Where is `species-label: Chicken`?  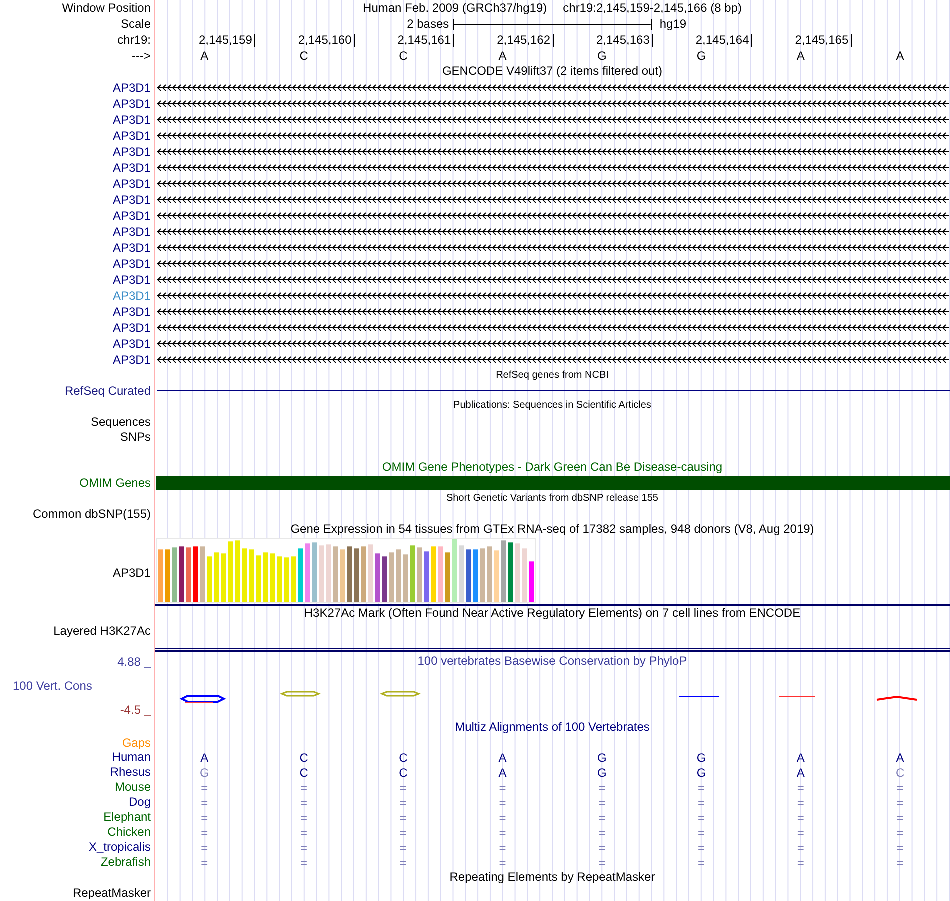
species-label: Chicken is located at coordinates (129, 832).